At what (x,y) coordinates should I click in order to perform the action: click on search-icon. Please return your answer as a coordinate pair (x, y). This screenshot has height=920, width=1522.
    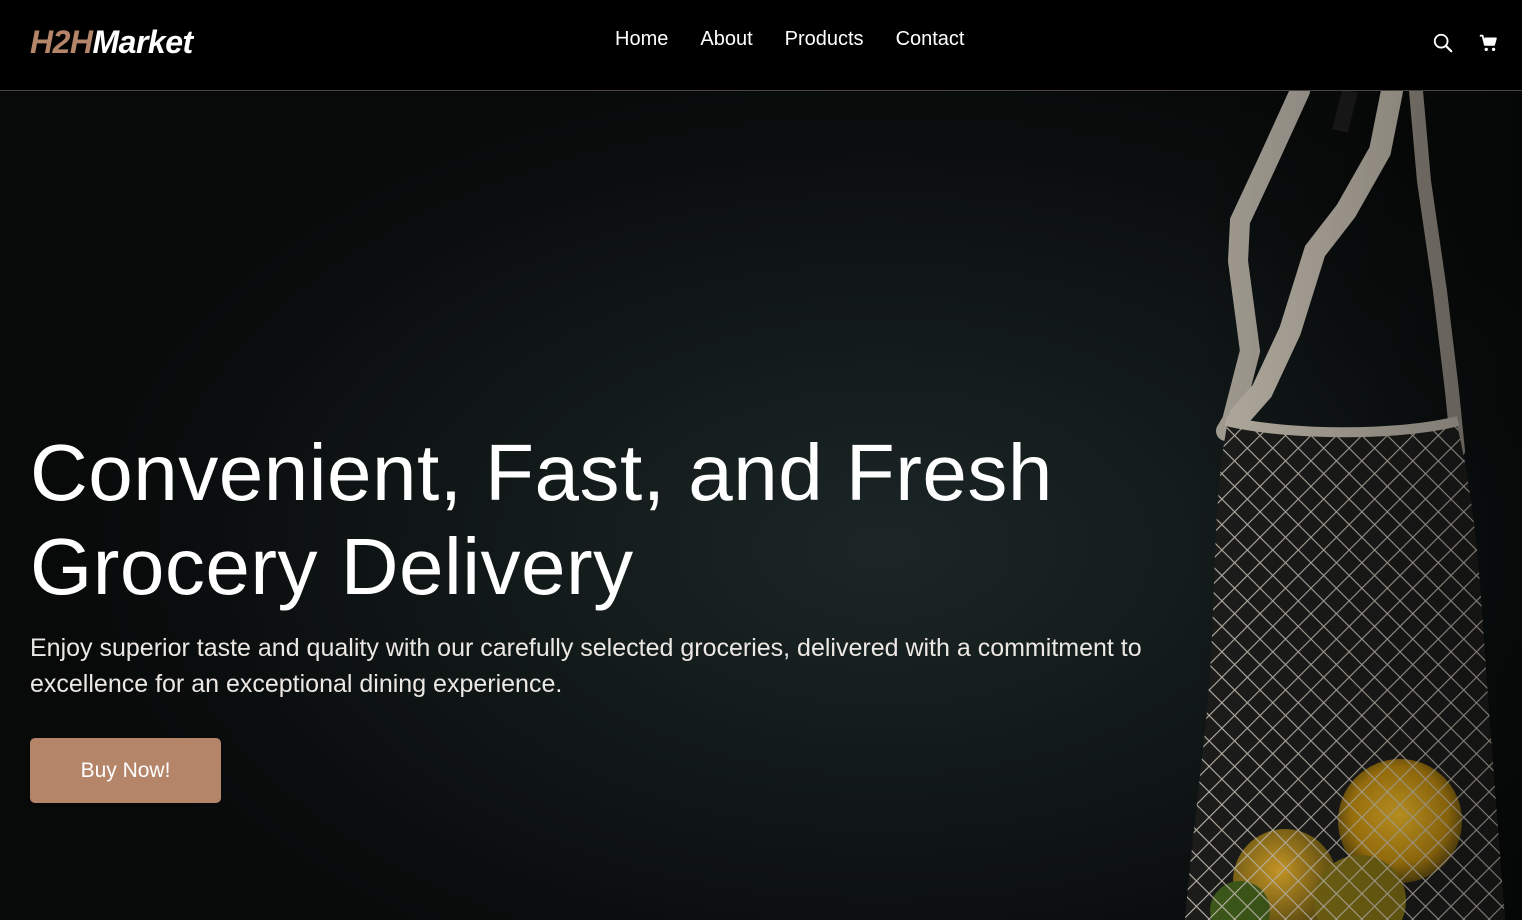
    Looking at the image, I should click on (1443, 43).